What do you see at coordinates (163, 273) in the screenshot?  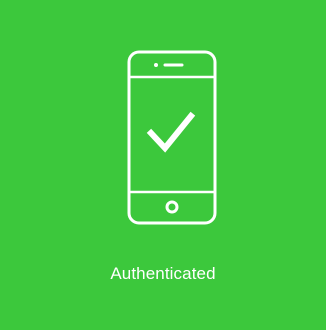 I see `status-label: Authenticated` at bounding box center [163, 273].